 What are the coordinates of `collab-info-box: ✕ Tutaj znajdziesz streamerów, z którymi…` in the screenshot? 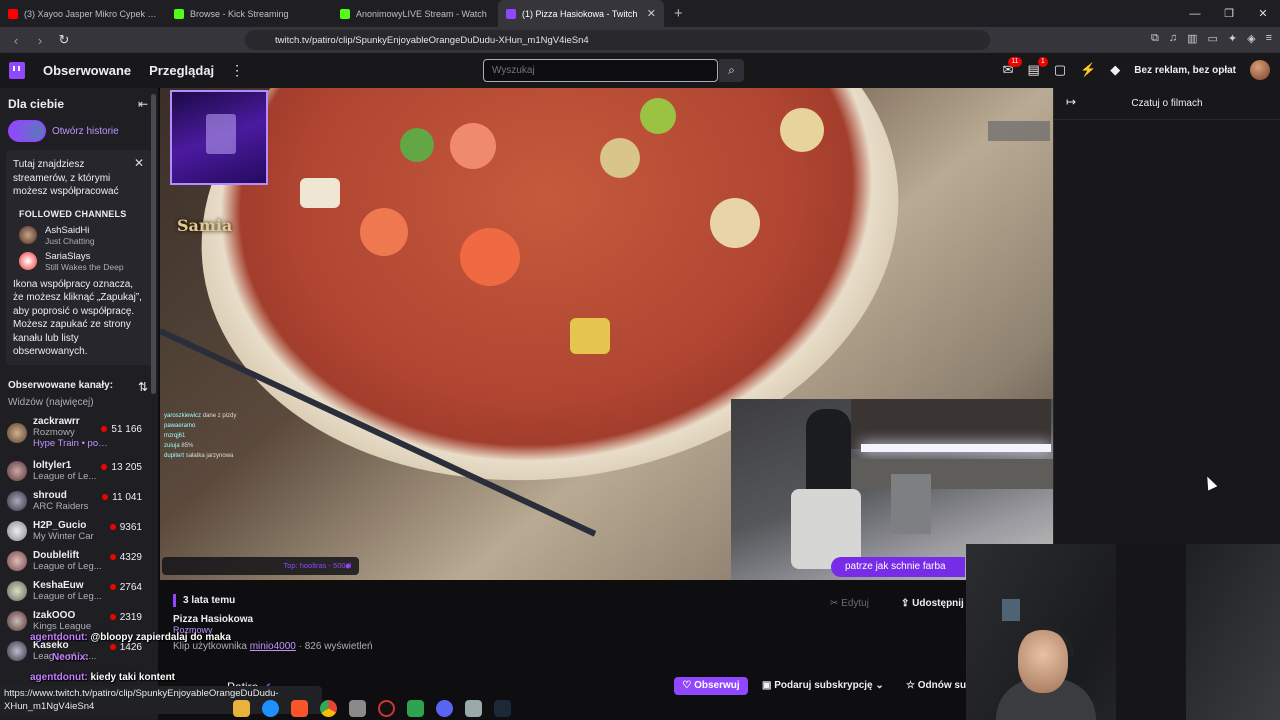 It's located at (79, 257).